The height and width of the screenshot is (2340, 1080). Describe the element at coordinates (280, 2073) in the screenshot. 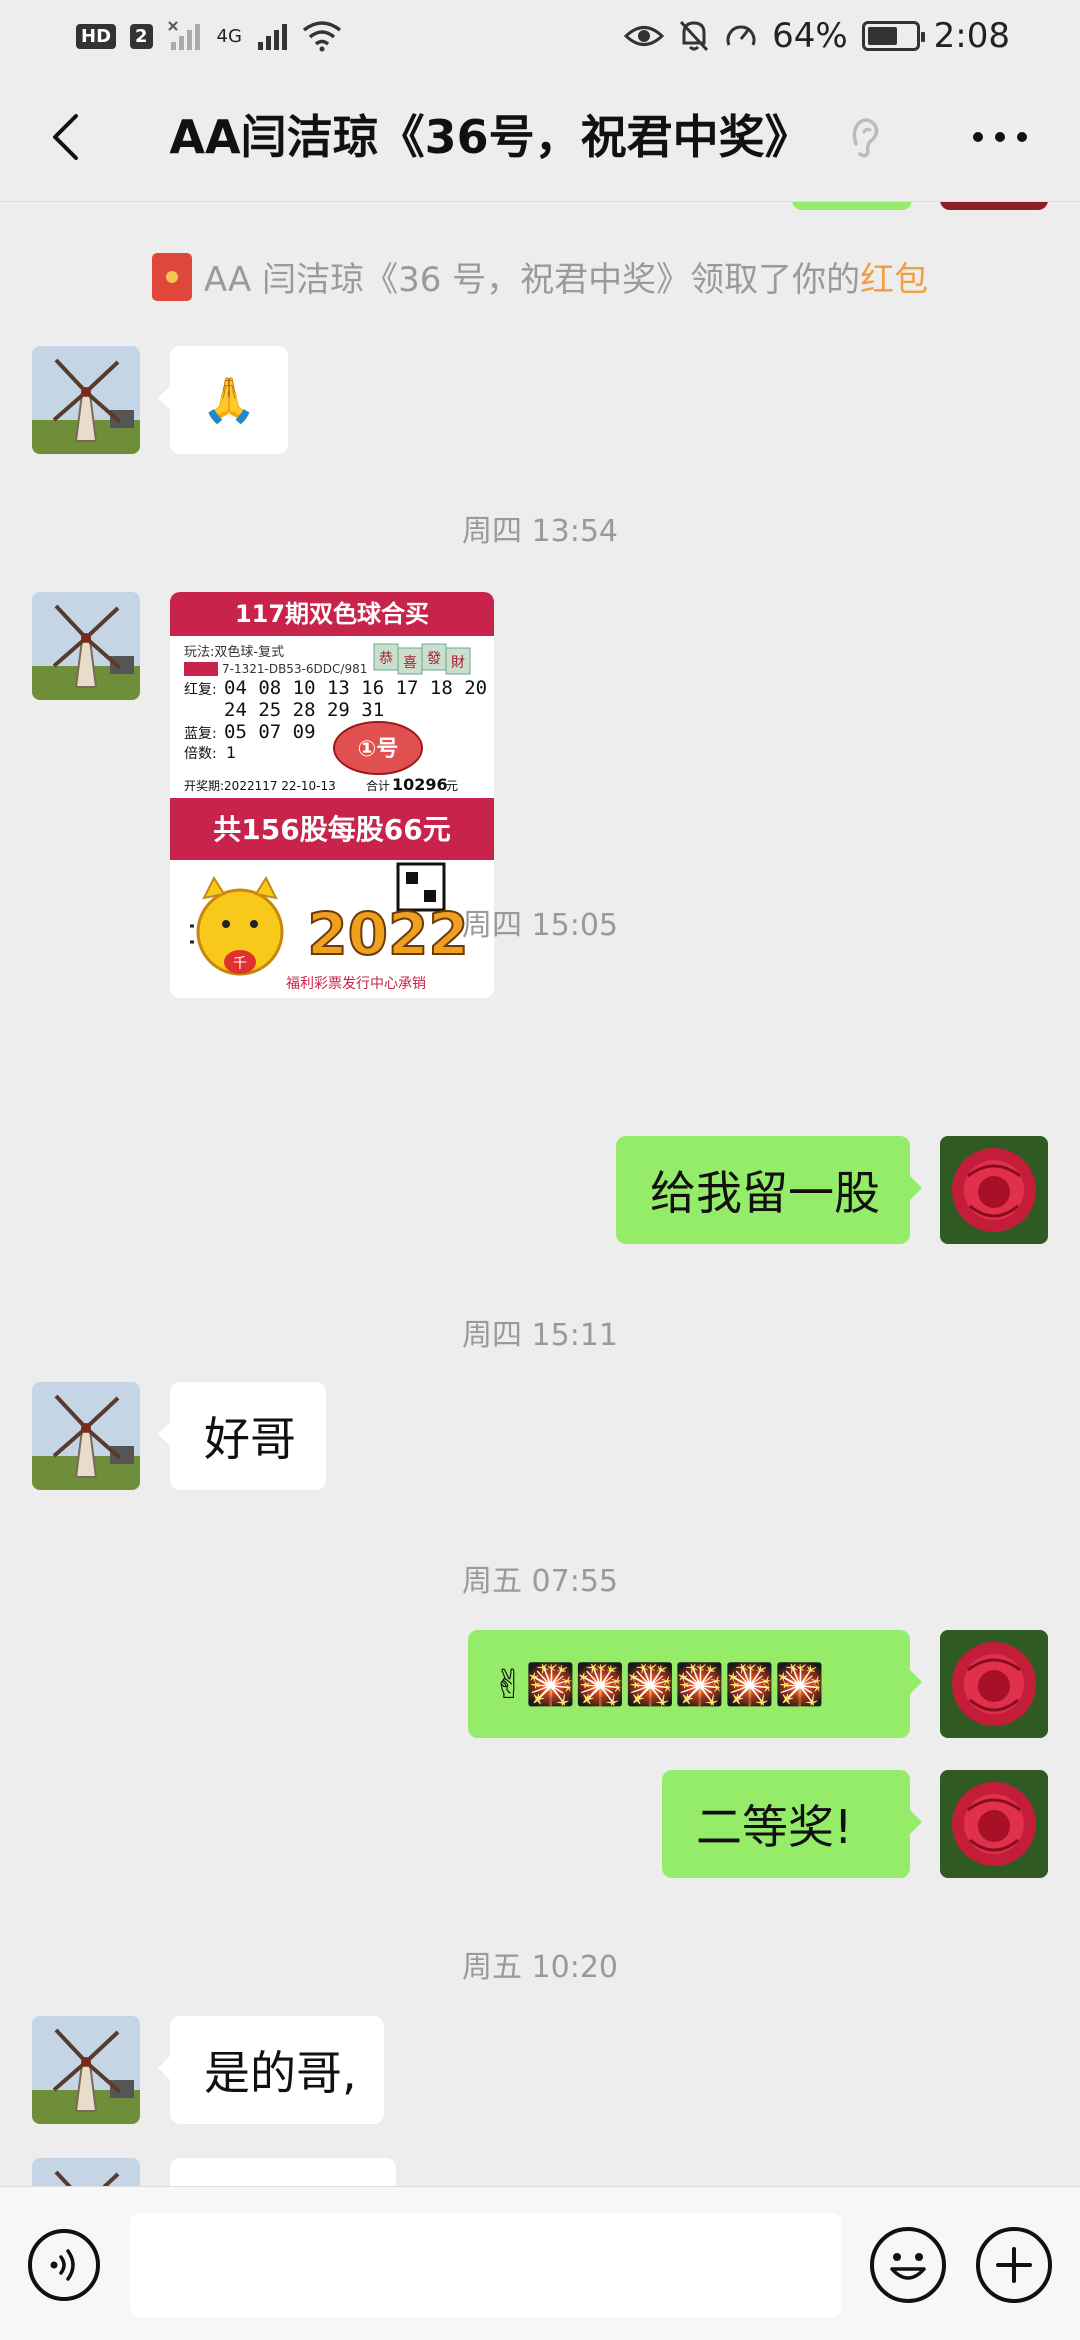

I see `message-text: 是的哥,` at that location.